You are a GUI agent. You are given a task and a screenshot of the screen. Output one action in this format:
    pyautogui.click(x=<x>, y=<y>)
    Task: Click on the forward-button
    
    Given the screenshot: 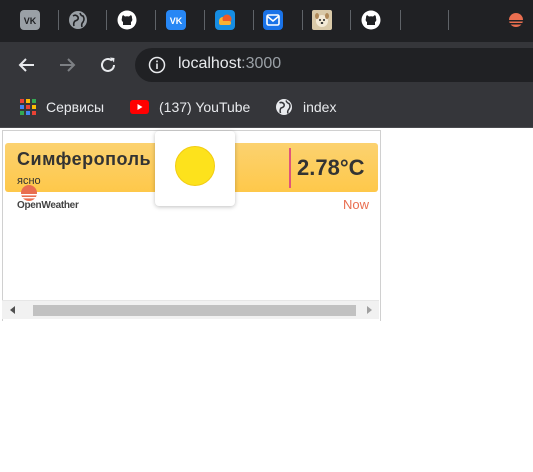 What is the action you would take?
    pyautogui.click(x=67, y=65)
    